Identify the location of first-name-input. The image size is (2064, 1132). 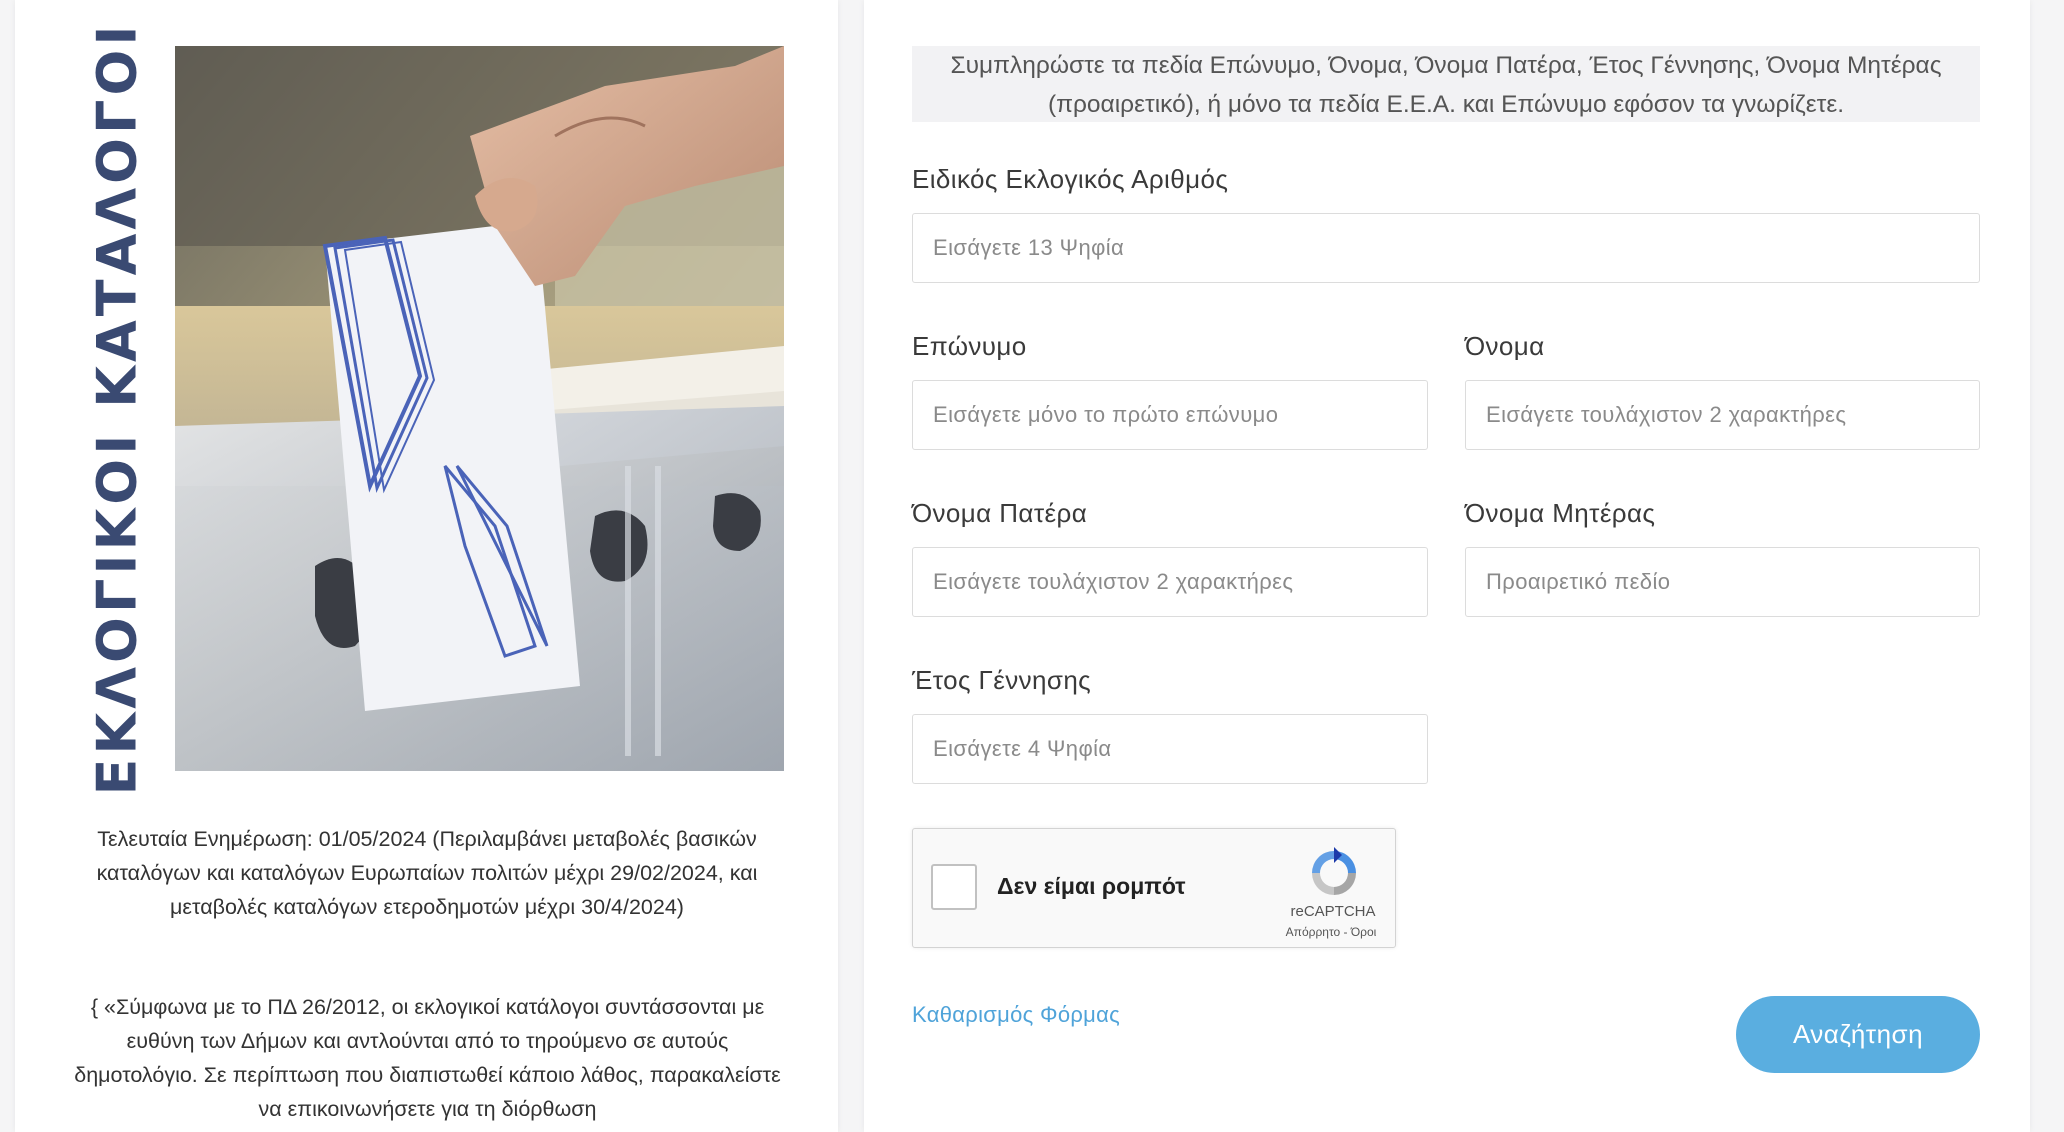
(1722, 415).